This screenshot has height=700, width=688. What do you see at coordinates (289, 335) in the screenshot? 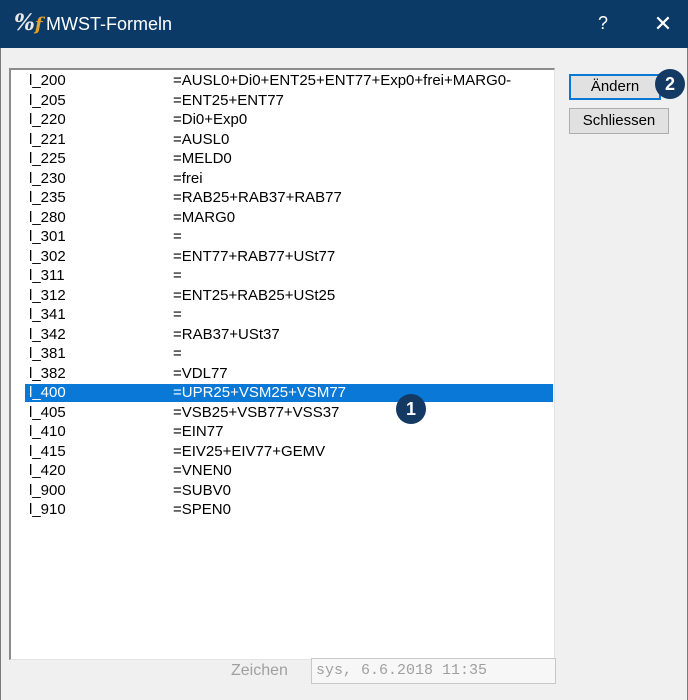
I see `list-item: l_342 =RAB37+USt37` at bounding box center [289, 335].